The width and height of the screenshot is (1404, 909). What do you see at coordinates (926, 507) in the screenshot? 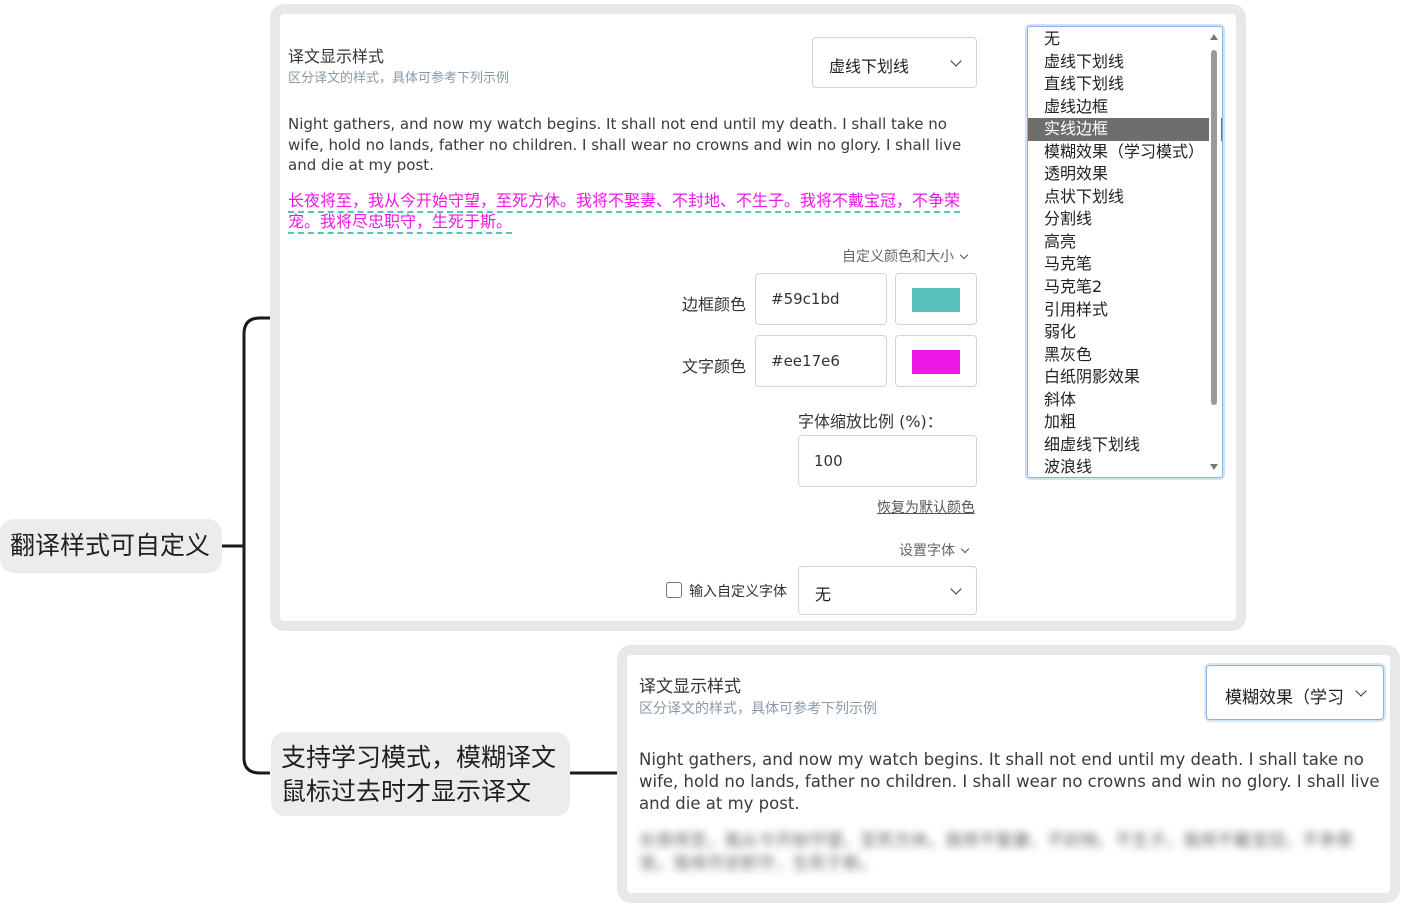
I see `reset-colors-link: 恢复为默认颜色` at bounding box center [926, 507].